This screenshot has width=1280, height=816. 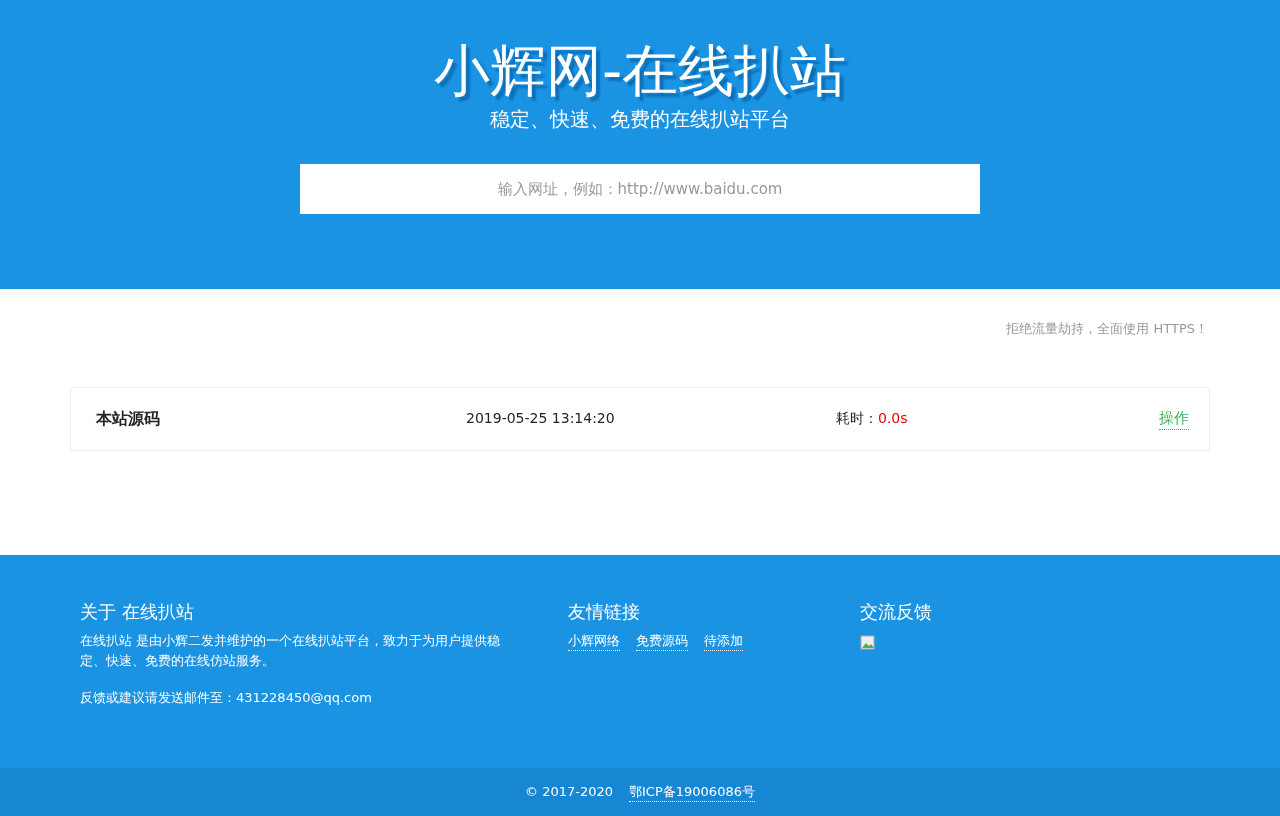 I want to click on friend-link: 免费源码, so click(x=662, y=641).